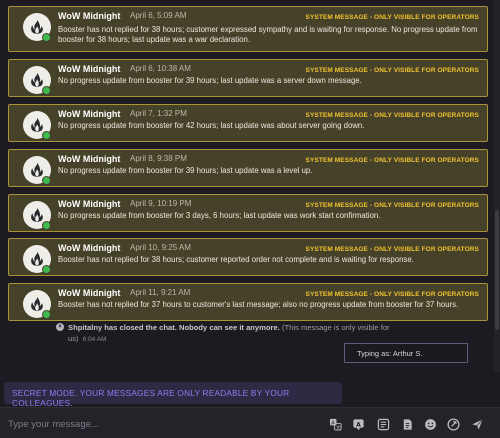  I want to click on message-timestamp: April 6, 5:09 AM, so click(158, 15).